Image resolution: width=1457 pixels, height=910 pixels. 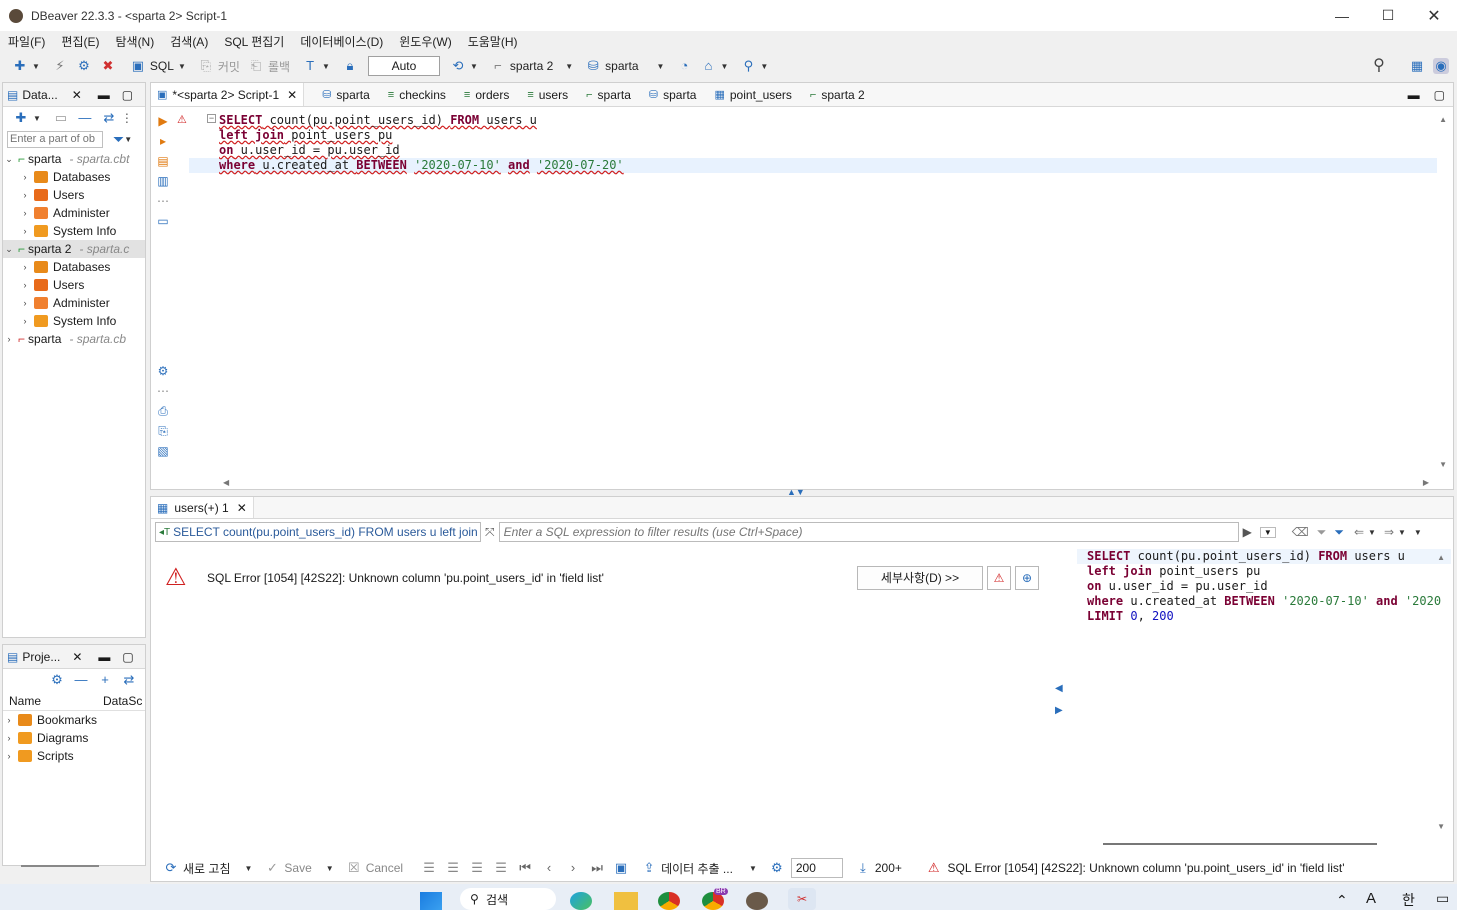 I want to click on tab-sparta: ⛁ sparta, so click(x=346, y=95).